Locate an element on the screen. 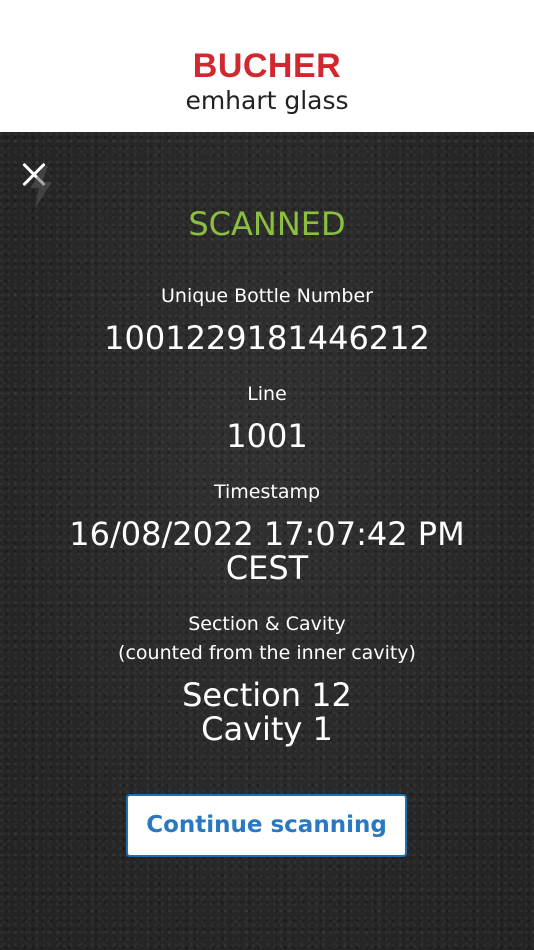 This screenshot has height=950, width=534. unique-bottle-number-value: 1001229181446212 is located at coordinates (267, 338).